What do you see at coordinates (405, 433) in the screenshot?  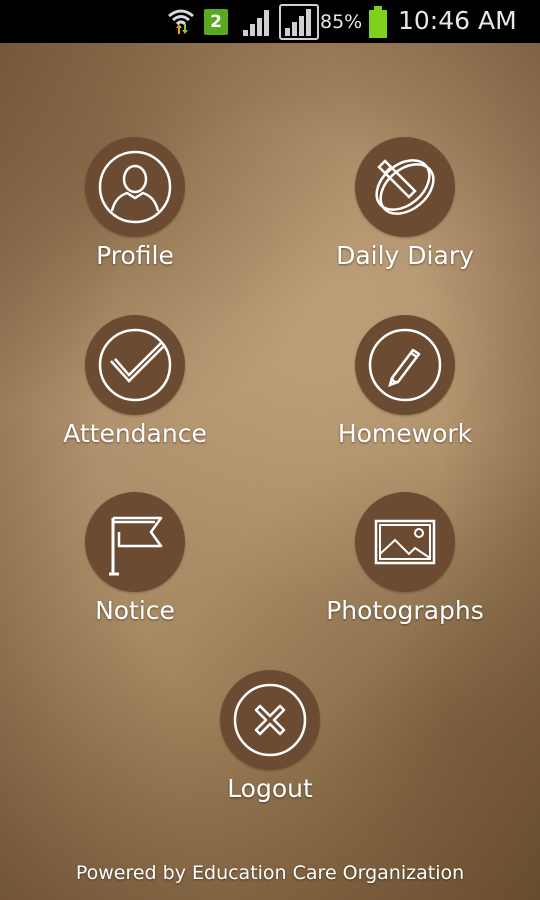 I see `menu-item-homework-label: Homework` at bounding box center [405, 433].